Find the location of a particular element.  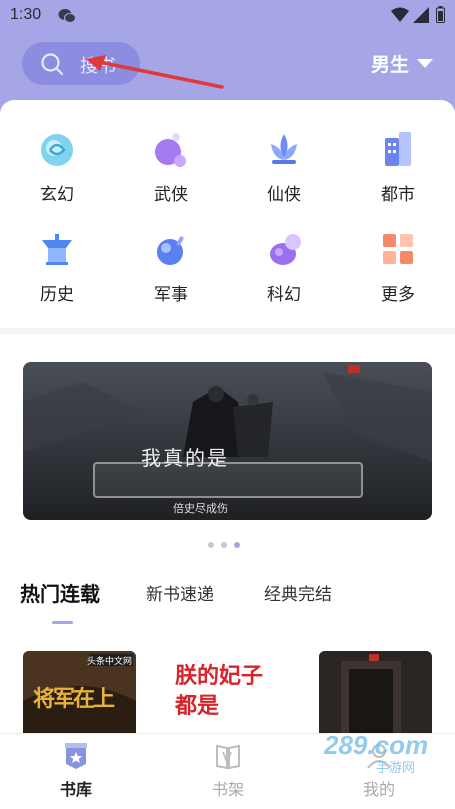

status-time: 1:30 is located at coordinates (26, 14).